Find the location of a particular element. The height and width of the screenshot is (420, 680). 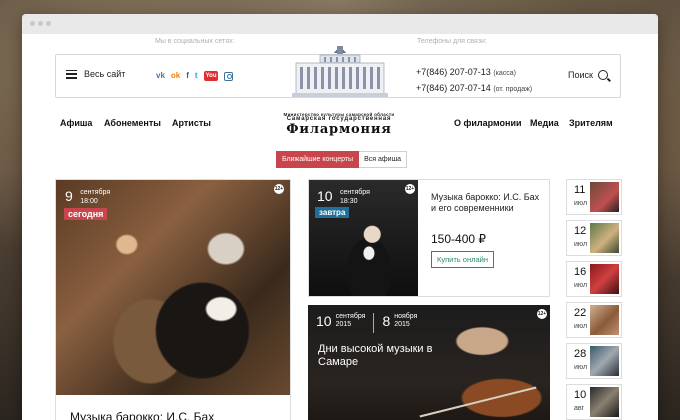

today-badge: сегодня is located at coordinates (86, 214).